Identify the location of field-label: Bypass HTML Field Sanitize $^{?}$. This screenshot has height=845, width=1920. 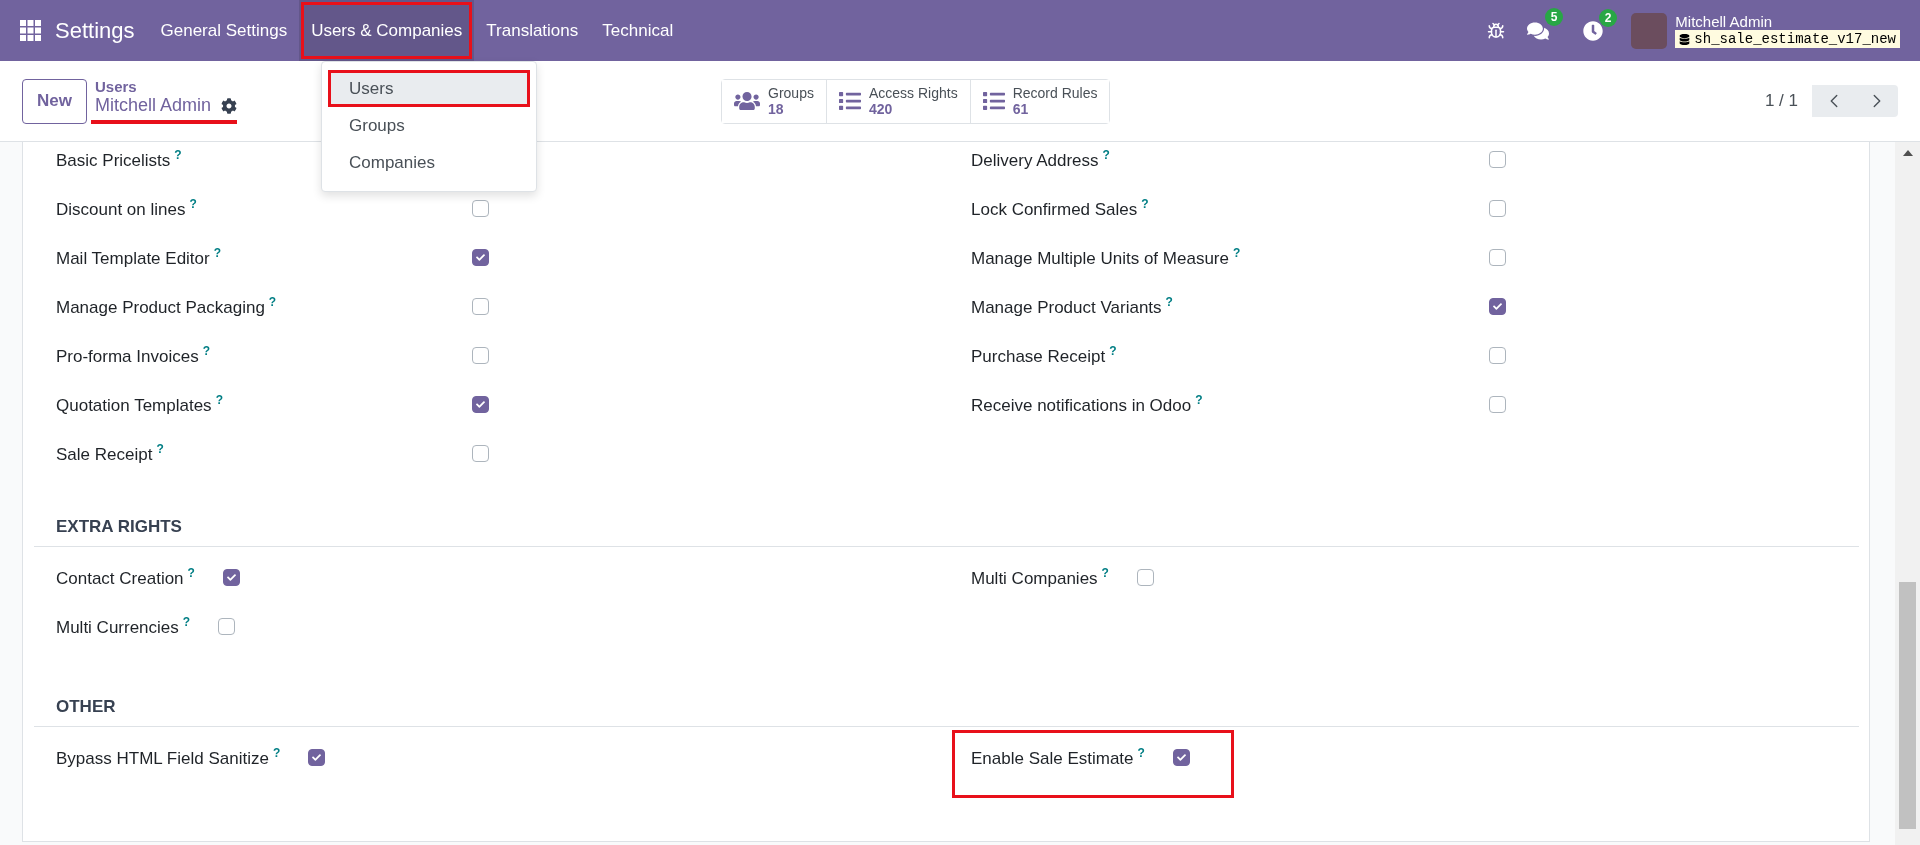
(168, 757).